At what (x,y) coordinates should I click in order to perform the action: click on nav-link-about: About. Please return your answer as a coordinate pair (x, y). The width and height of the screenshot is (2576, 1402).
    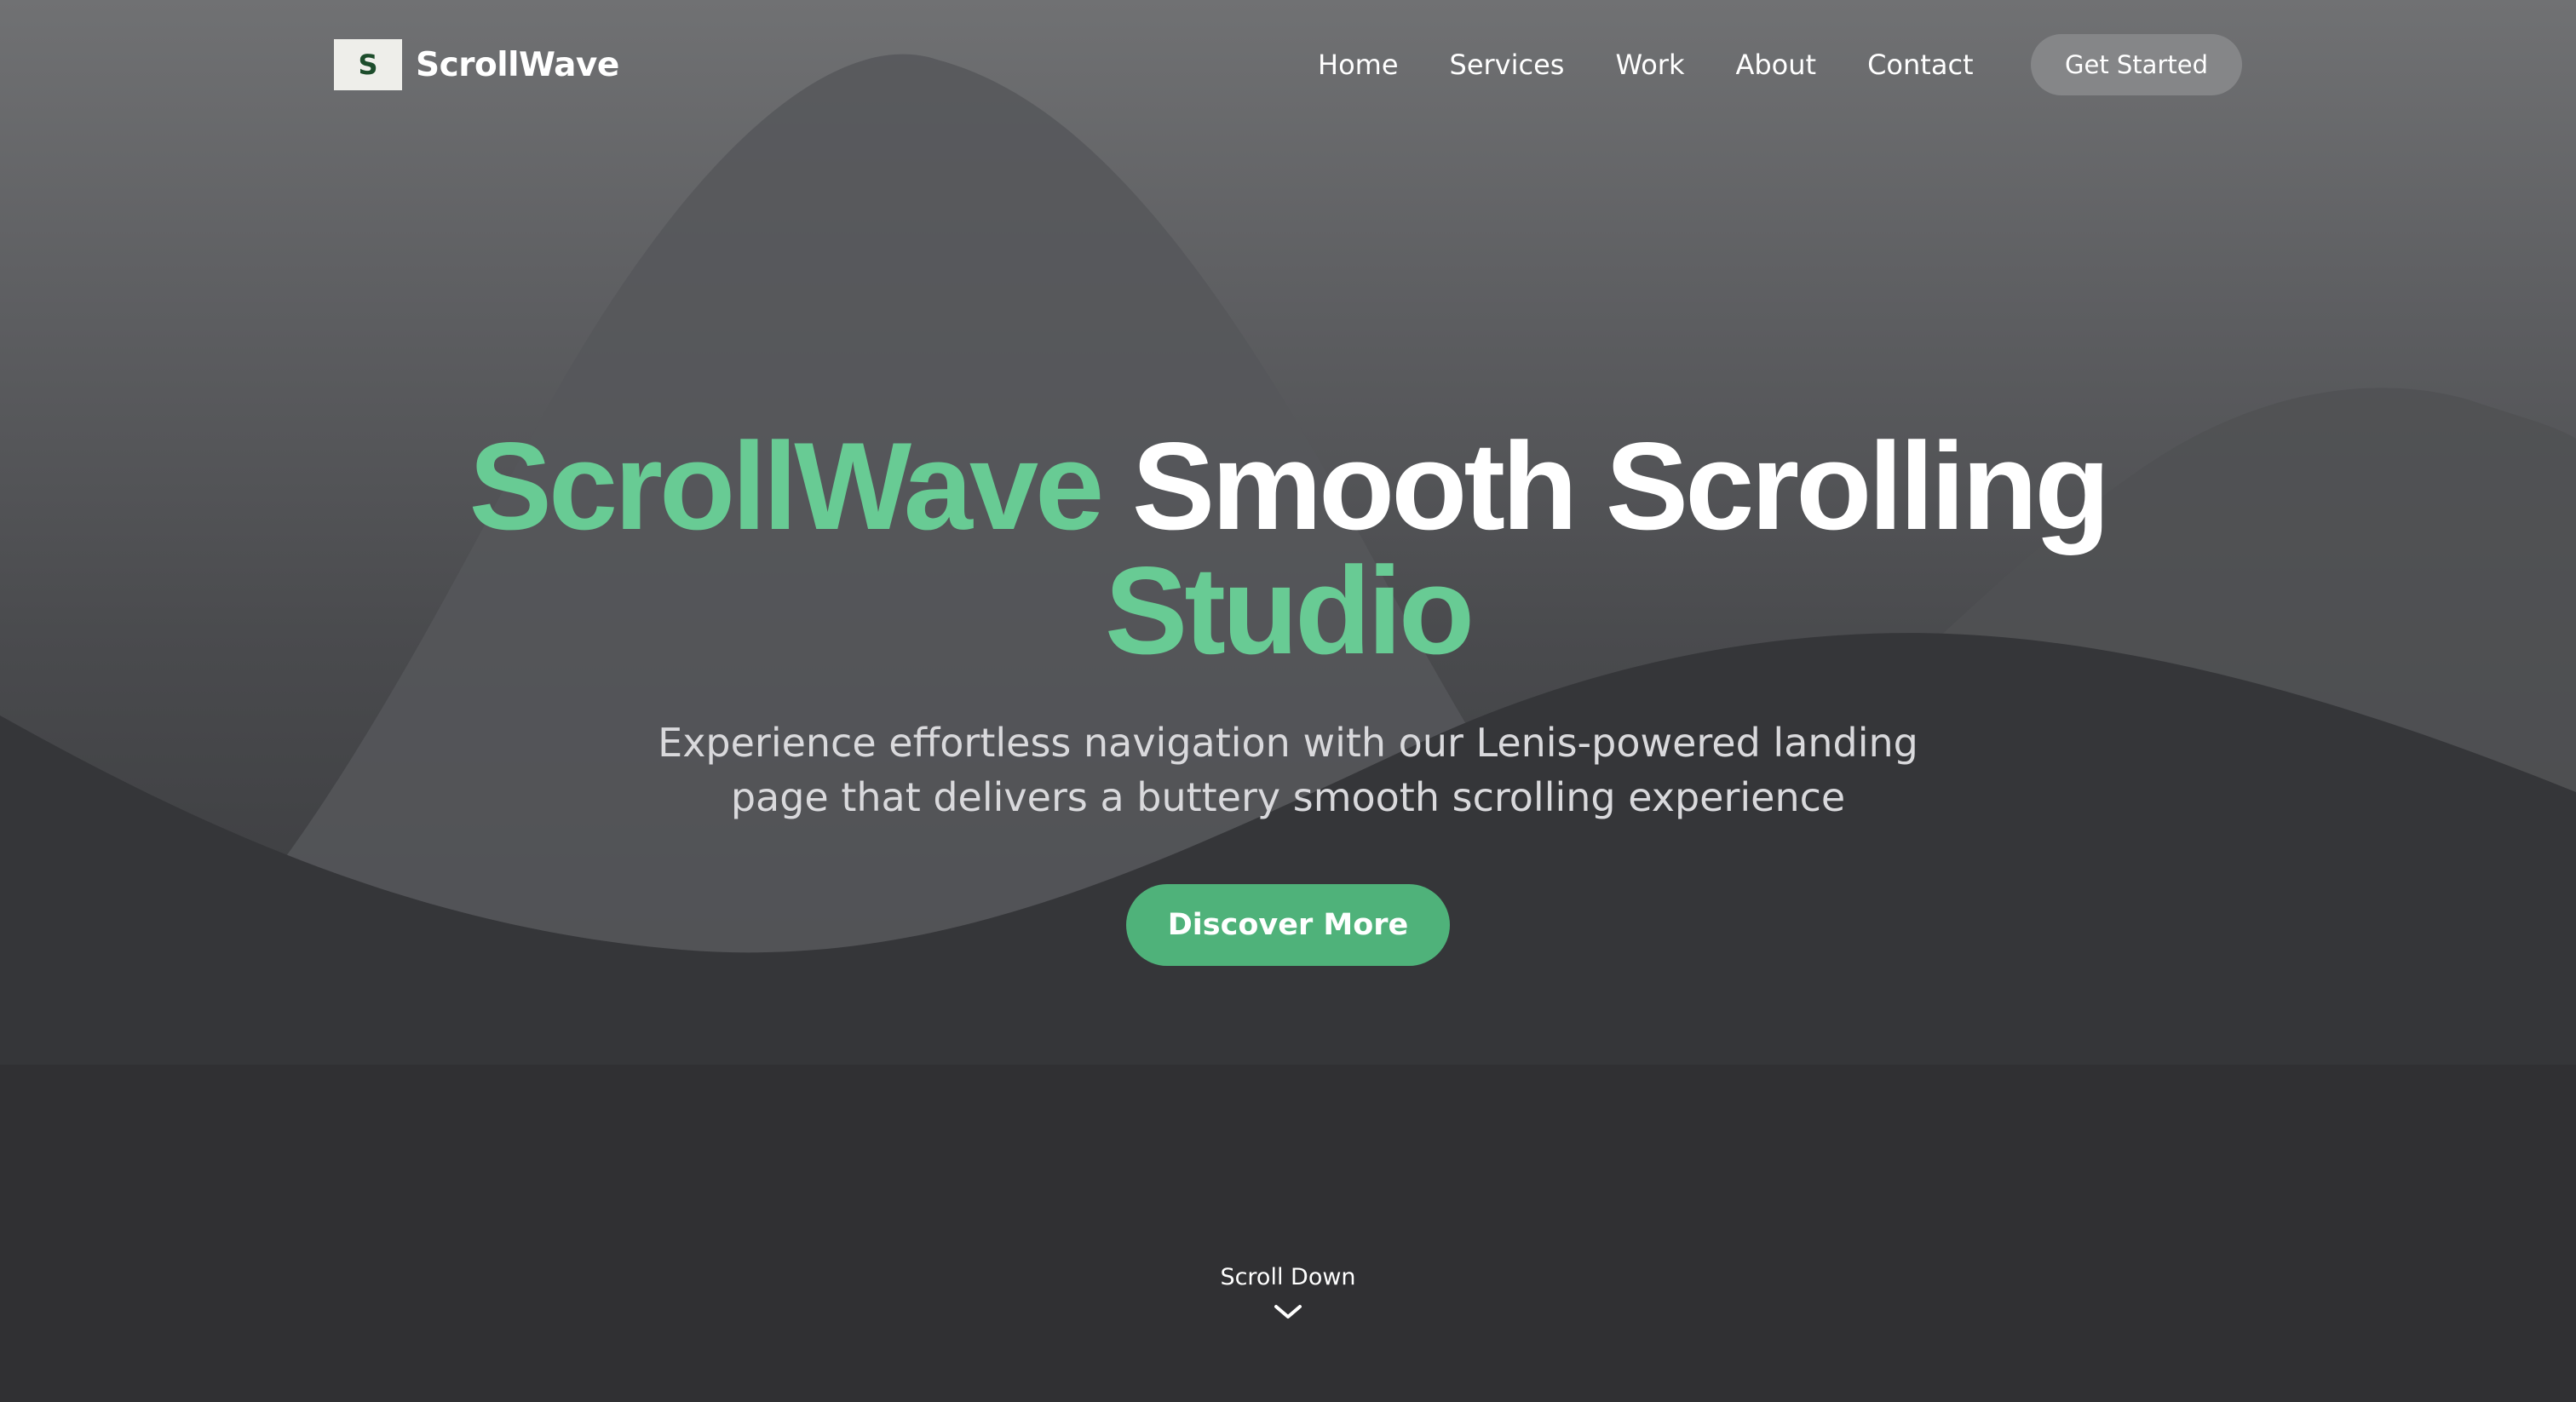
    Looking at the image, I should click on (1776, 64).